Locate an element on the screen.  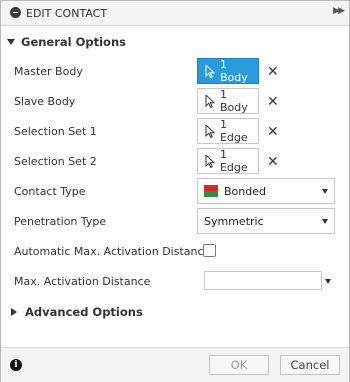
contact-type-label: Contact Type is located at coordinates (50, 191).